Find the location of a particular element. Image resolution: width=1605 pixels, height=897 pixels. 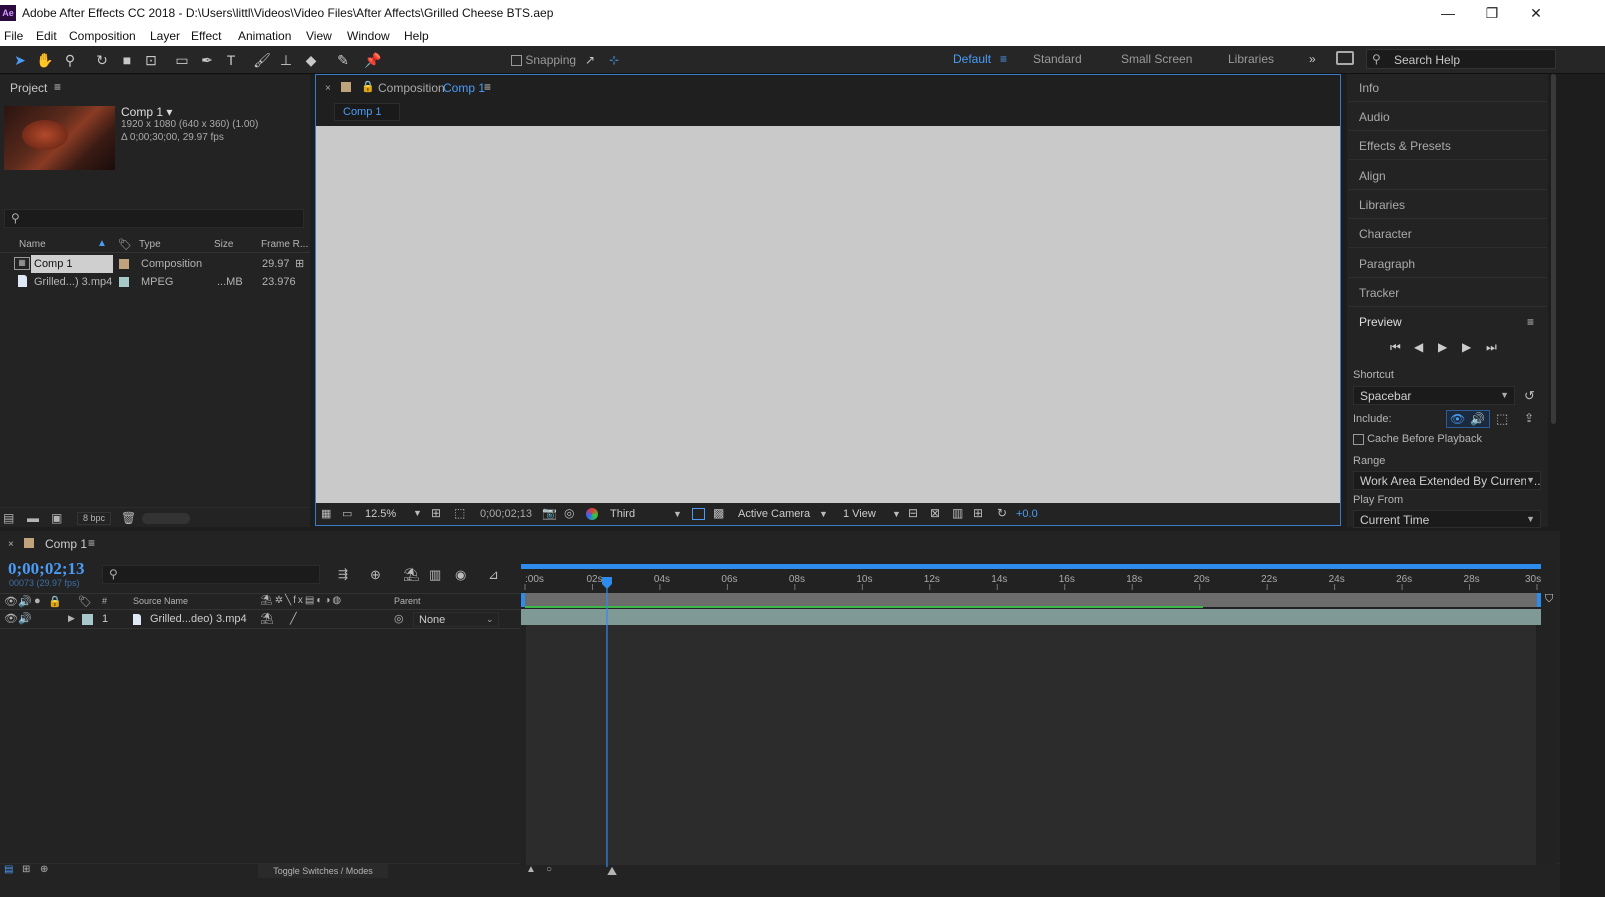

menu-layer: Layer is located at coordinates (165, 36).